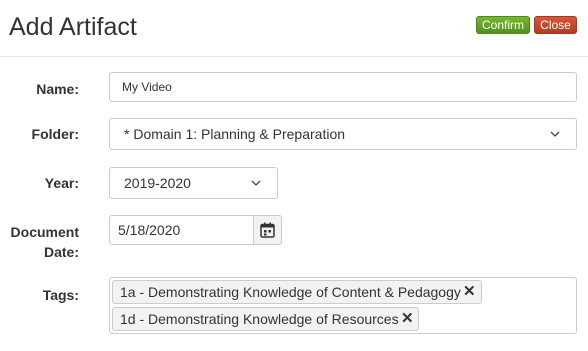  Describe the element at coordinates (157, 183) in the screenshot. I see `year-value: 2019-2020` at that location.